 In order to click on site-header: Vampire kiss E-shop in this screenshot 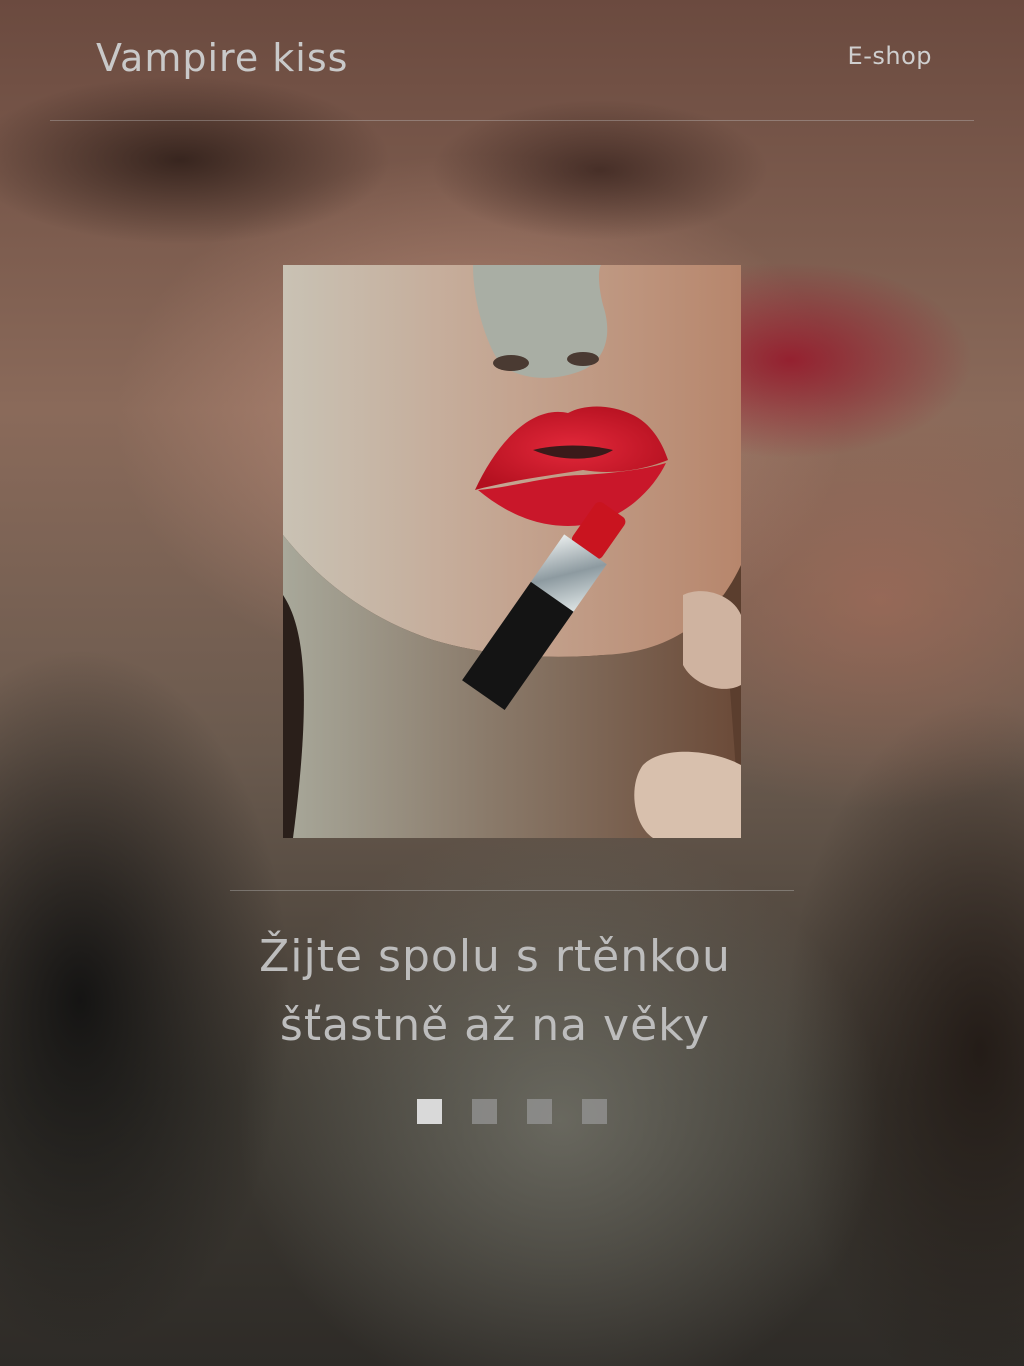, I will do `click(512, 60)`.